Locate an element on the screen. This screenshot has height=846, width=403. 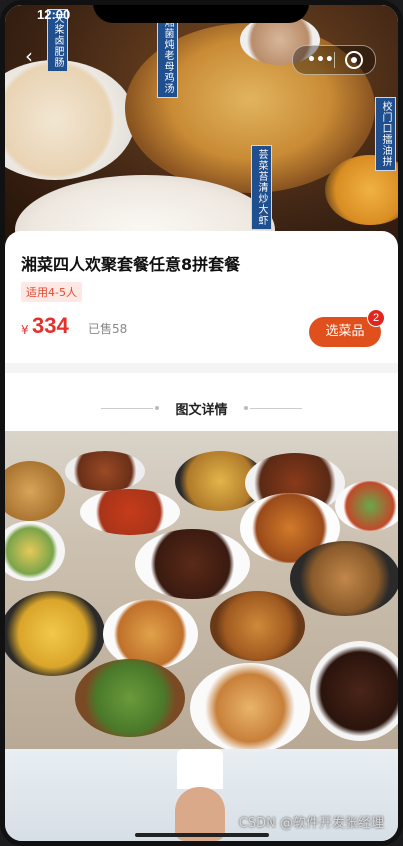
notch is located at coordinates (201, 14).